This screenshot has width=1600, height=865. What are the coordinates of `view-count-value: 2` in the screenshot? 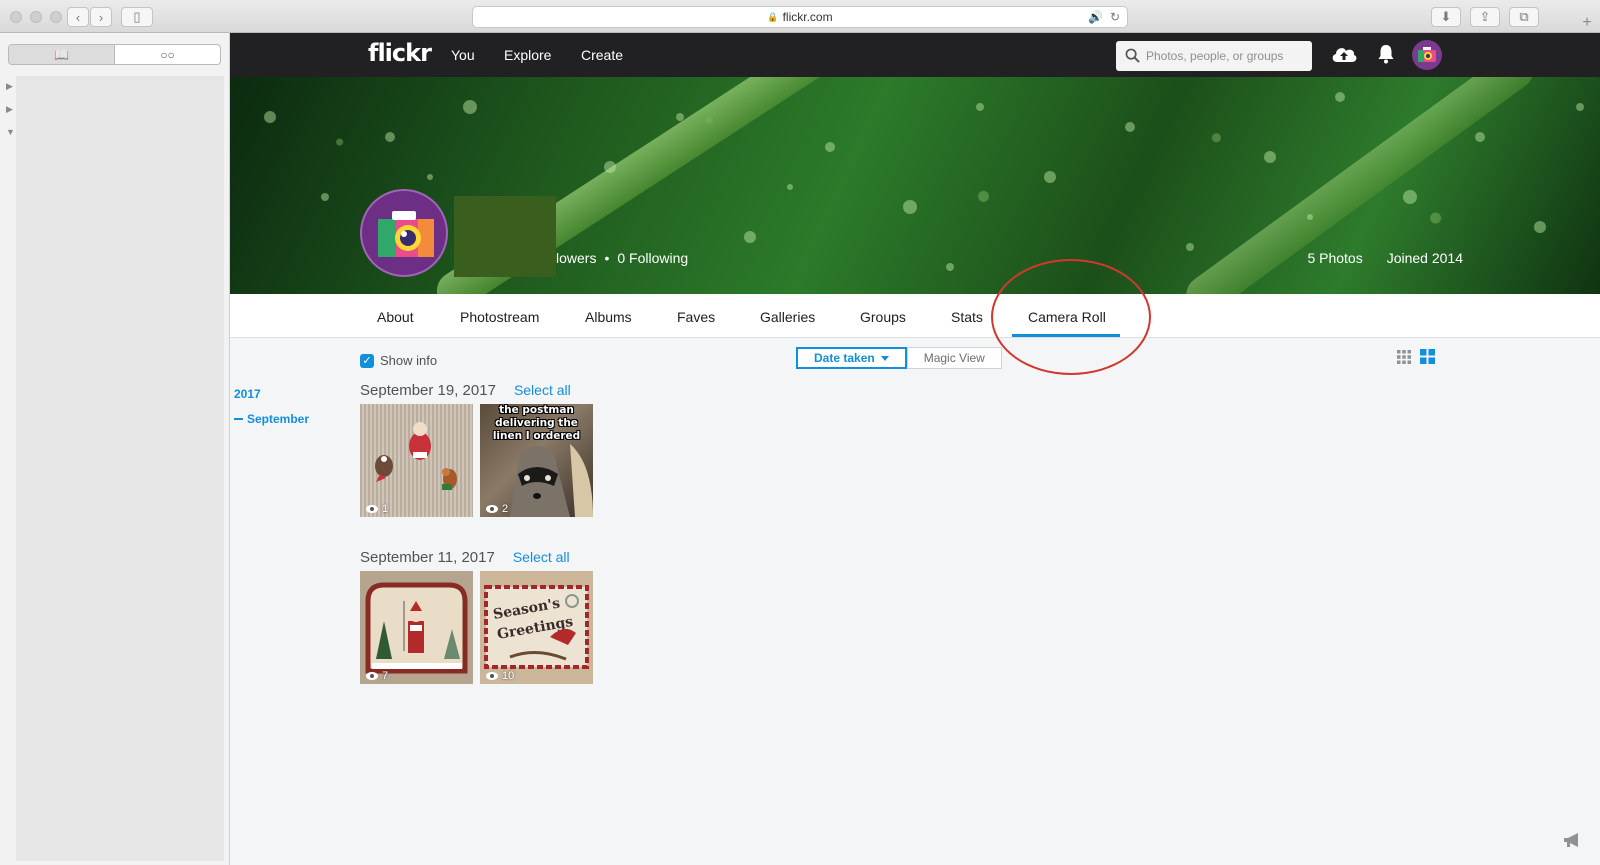 It's located at (505, 509).